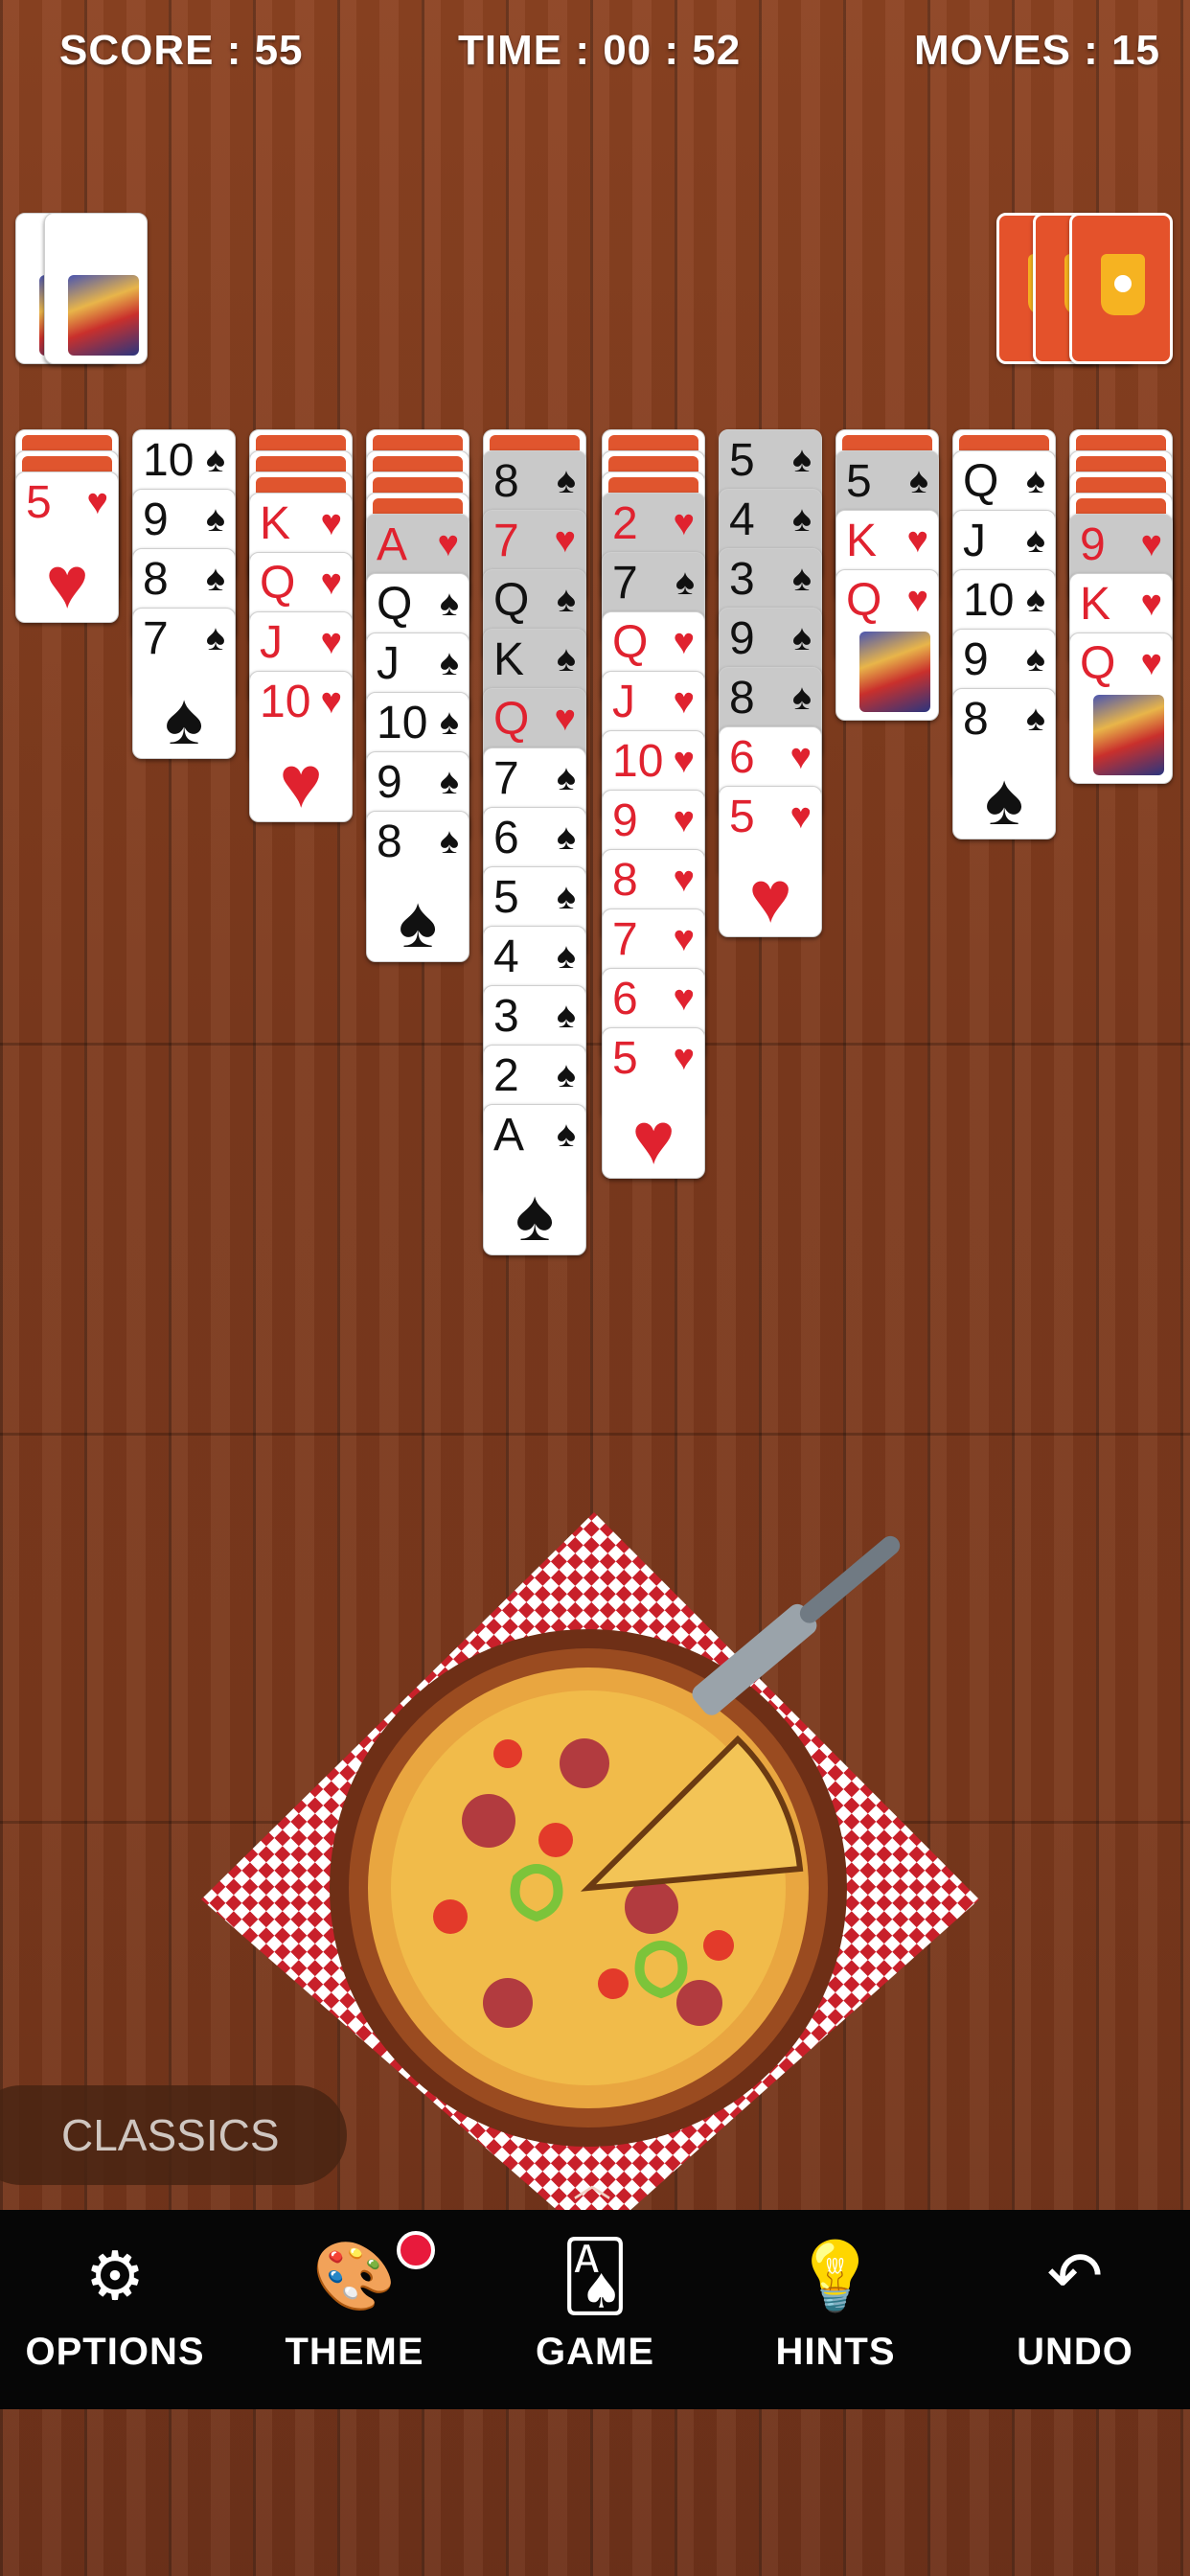  What do you see at coordinates (355, 2352) in the screenshot?
I see `theme-label: THEME` at bounding box center [355, 2352].